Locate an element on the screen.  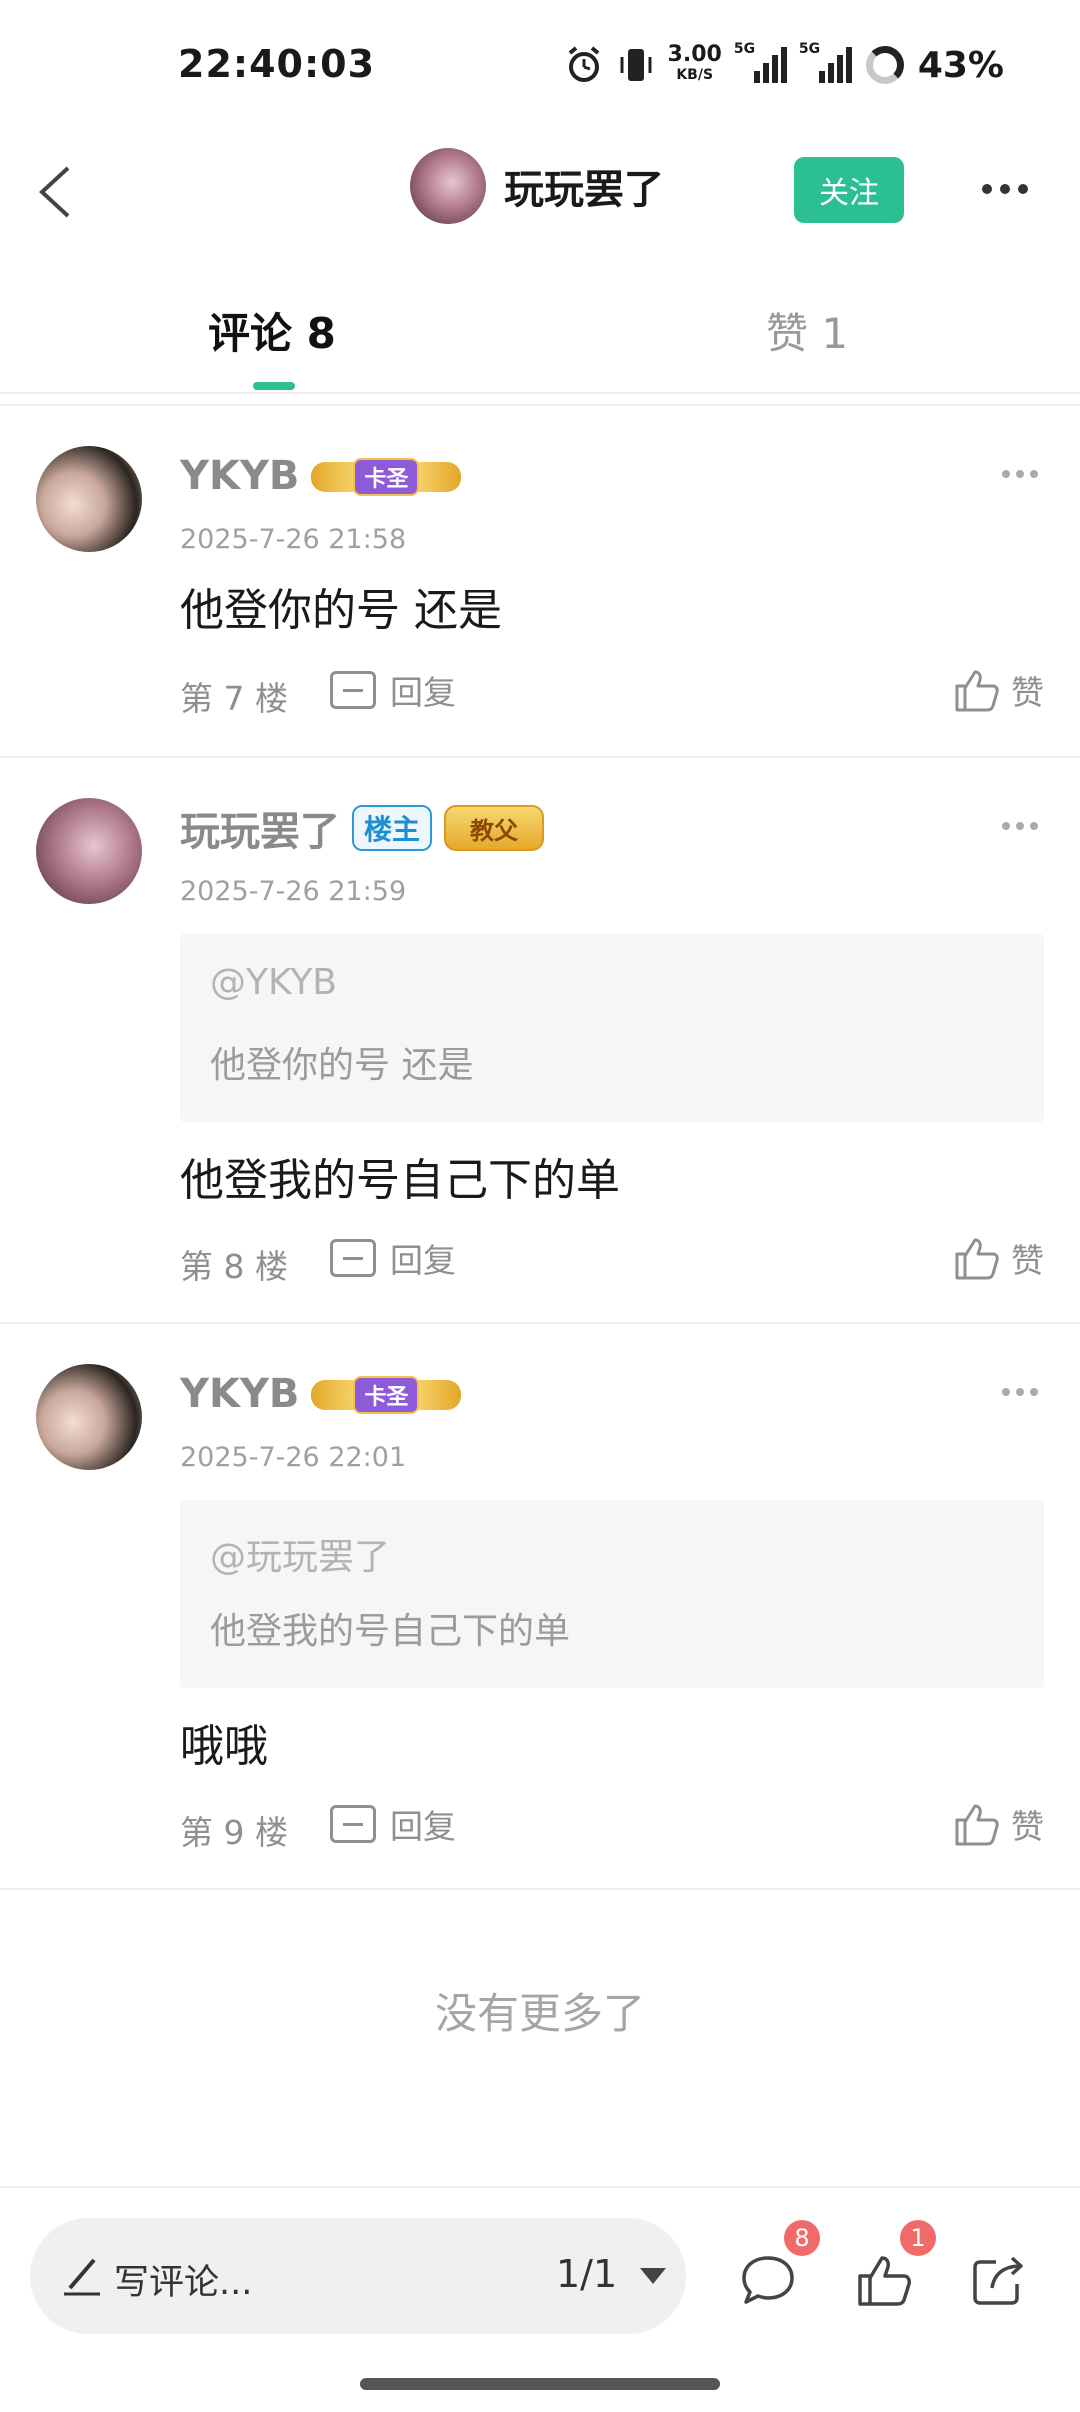
end-of-list-text: 没有更多了 is located at coordinates (539, 2013).